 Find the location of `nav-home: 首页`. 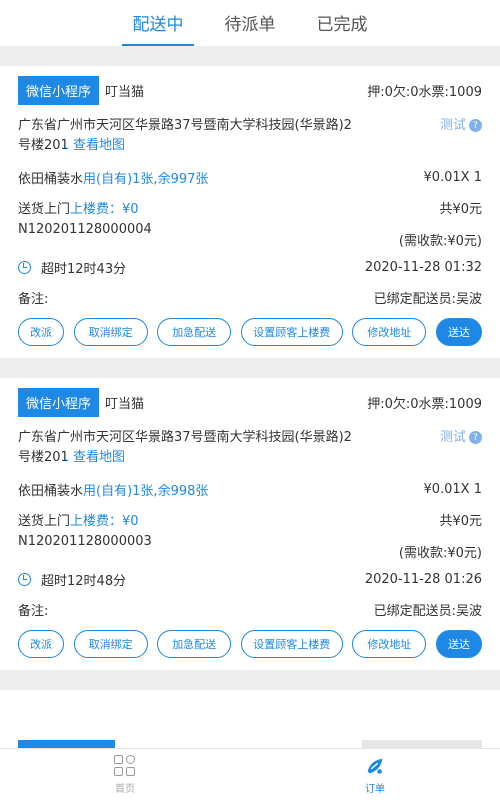

nav-home: 首页 is located at coordinates (125, 774).